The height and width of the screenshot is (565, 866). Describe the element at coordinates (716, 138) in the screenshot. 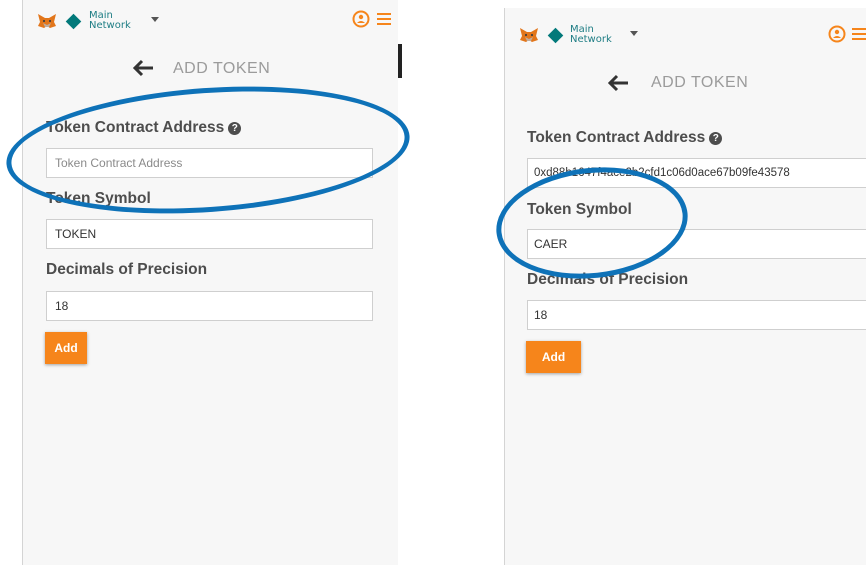

I see `help-circle-icon: ?` at that location.